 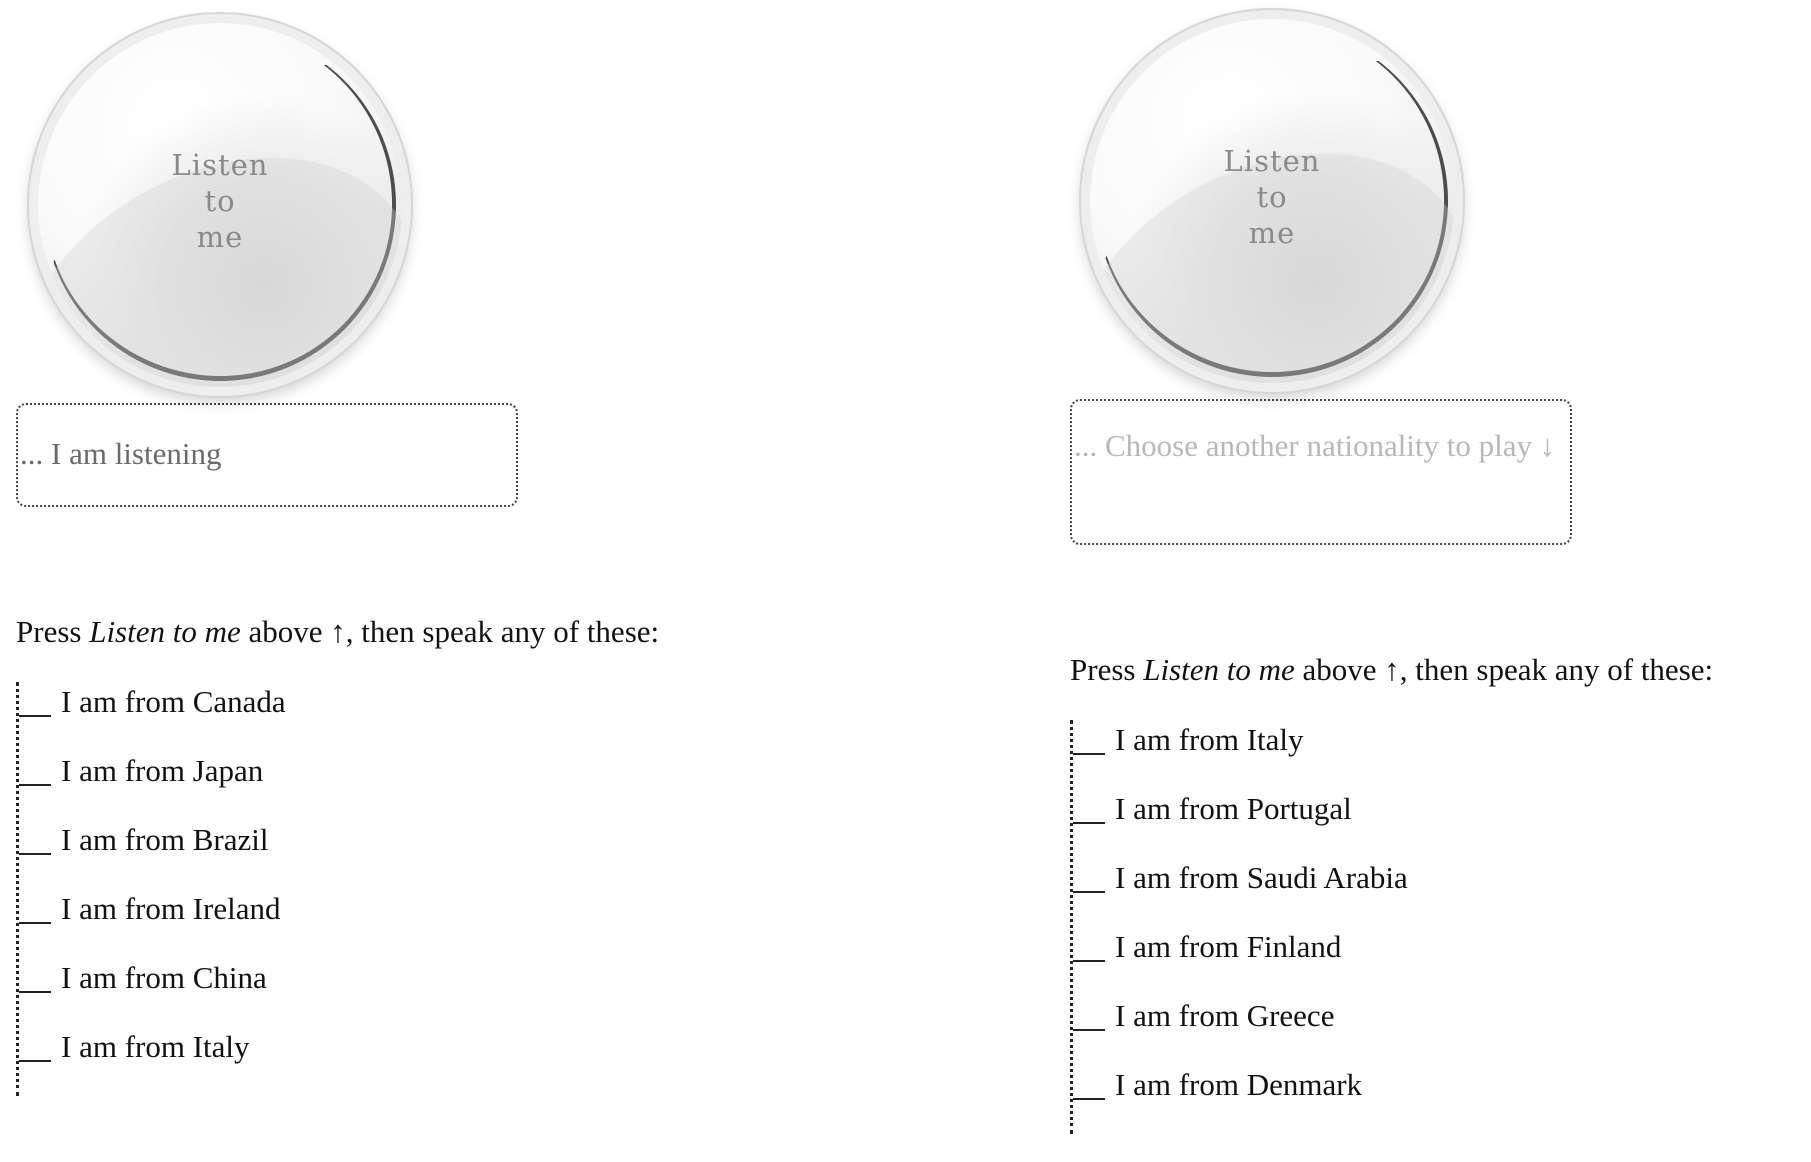 I want to click on status-text: ... Choose another nationality to play ↓, so click(x=1315, y=445).